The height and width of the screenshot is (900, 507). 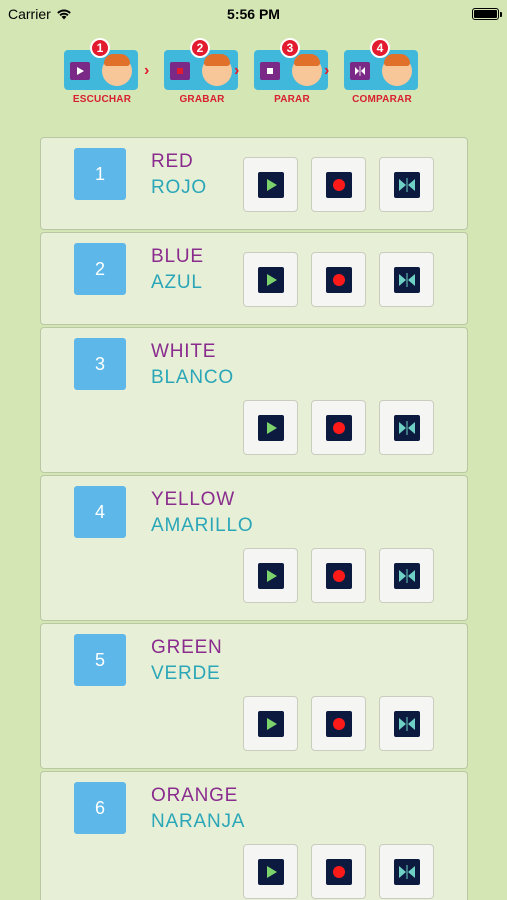 I want to click on wifi-icon, so click(x=63, y=14).